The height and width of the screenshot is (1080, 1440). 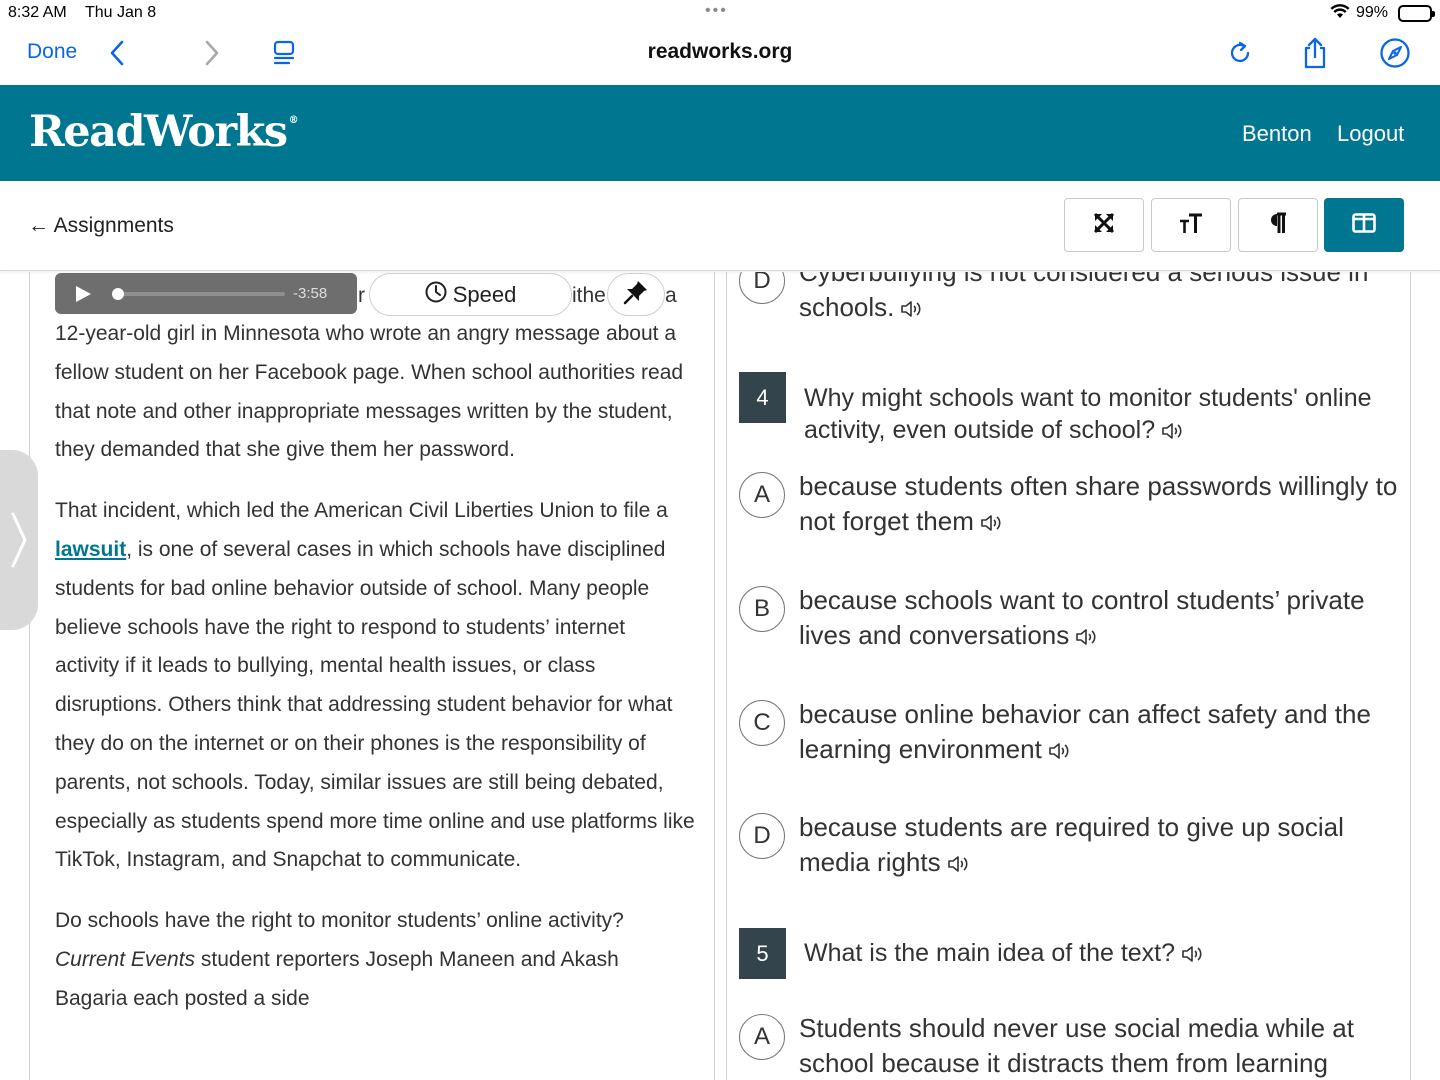 What do you see at coordinates (200, 294) in the screenshot?
I see `audio-progress-track` at bounding box center [200, 294].